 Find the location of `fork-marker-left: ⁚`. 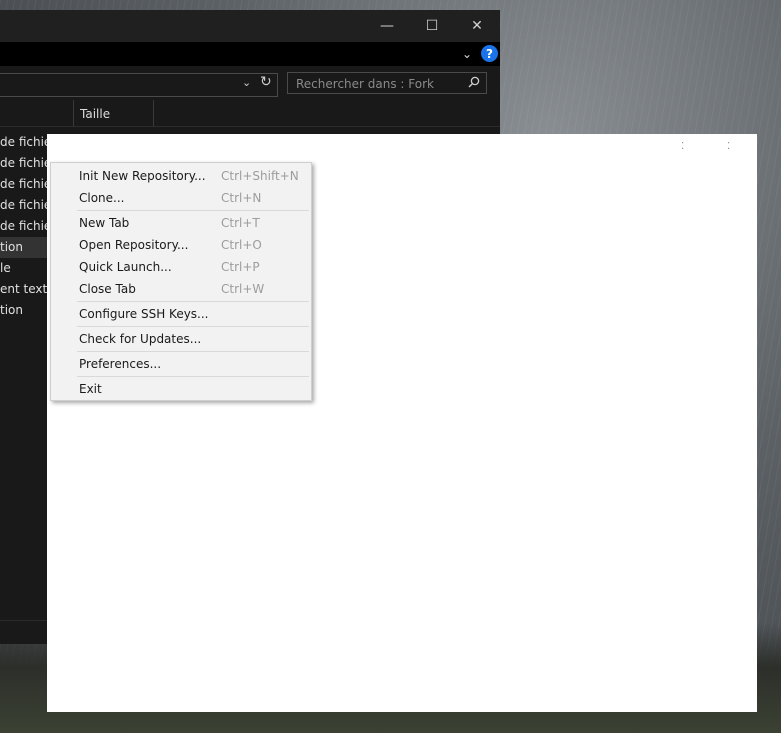

fork-marker-left: ⁚ is located at coordinates (683, 146).